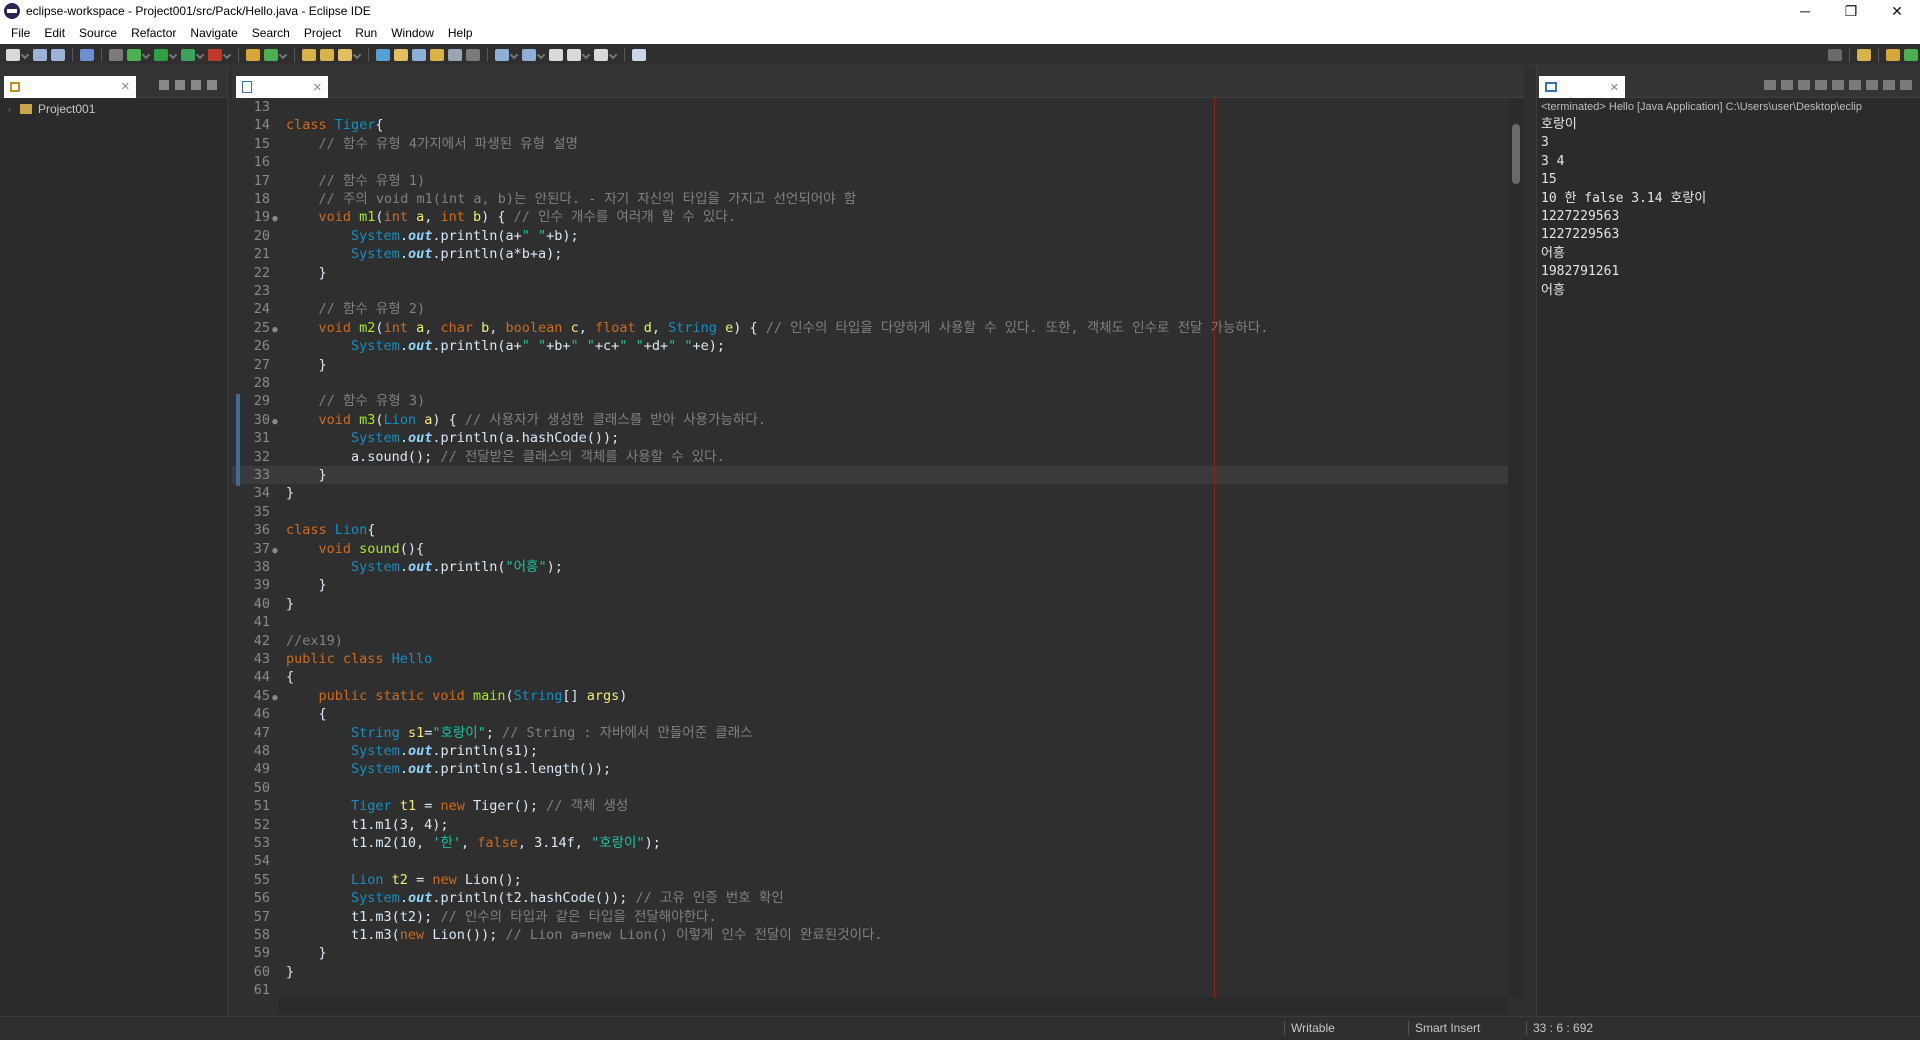 This screenshot has width=1920, height=1040. I want to click on code-line: 36 class Lion{, so click(870, 530).